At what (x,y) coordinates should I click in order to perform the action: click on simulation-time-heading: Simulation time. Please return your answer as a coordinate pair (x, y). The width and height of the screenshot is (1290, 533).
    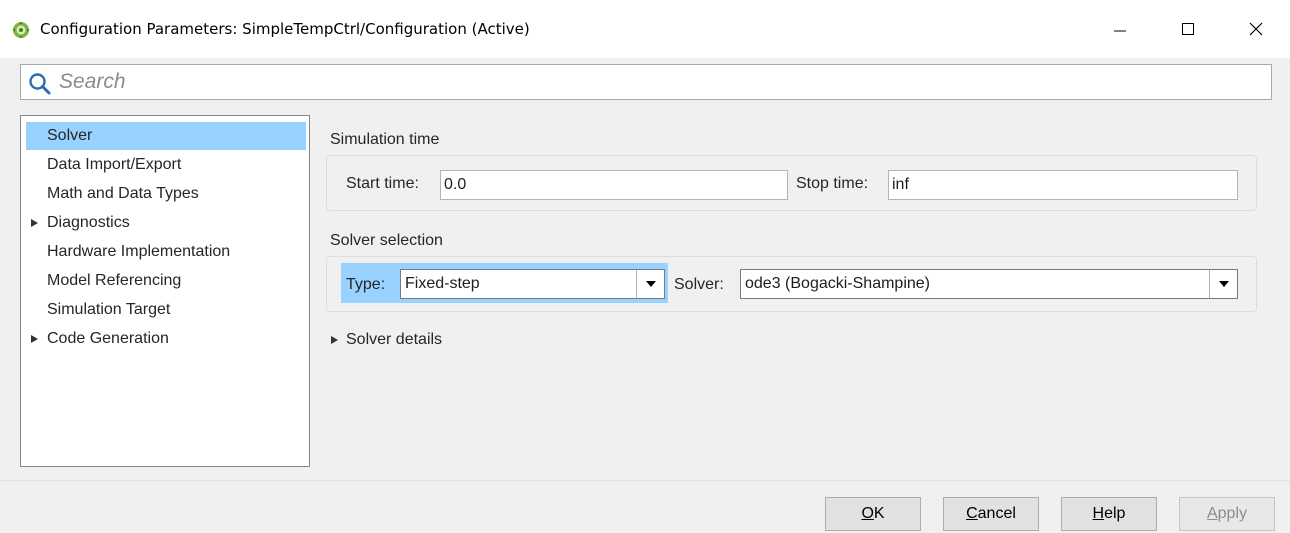
    Looking at the image, I should click on (385, 139).